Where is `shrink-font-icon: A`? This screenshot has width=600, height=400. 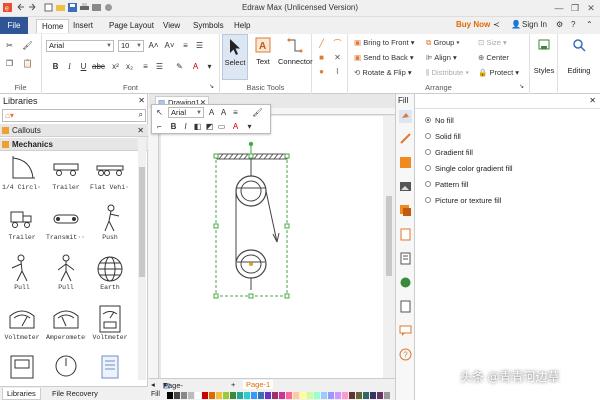
shrink-font-icon: A is located at coordinates (223, 112).